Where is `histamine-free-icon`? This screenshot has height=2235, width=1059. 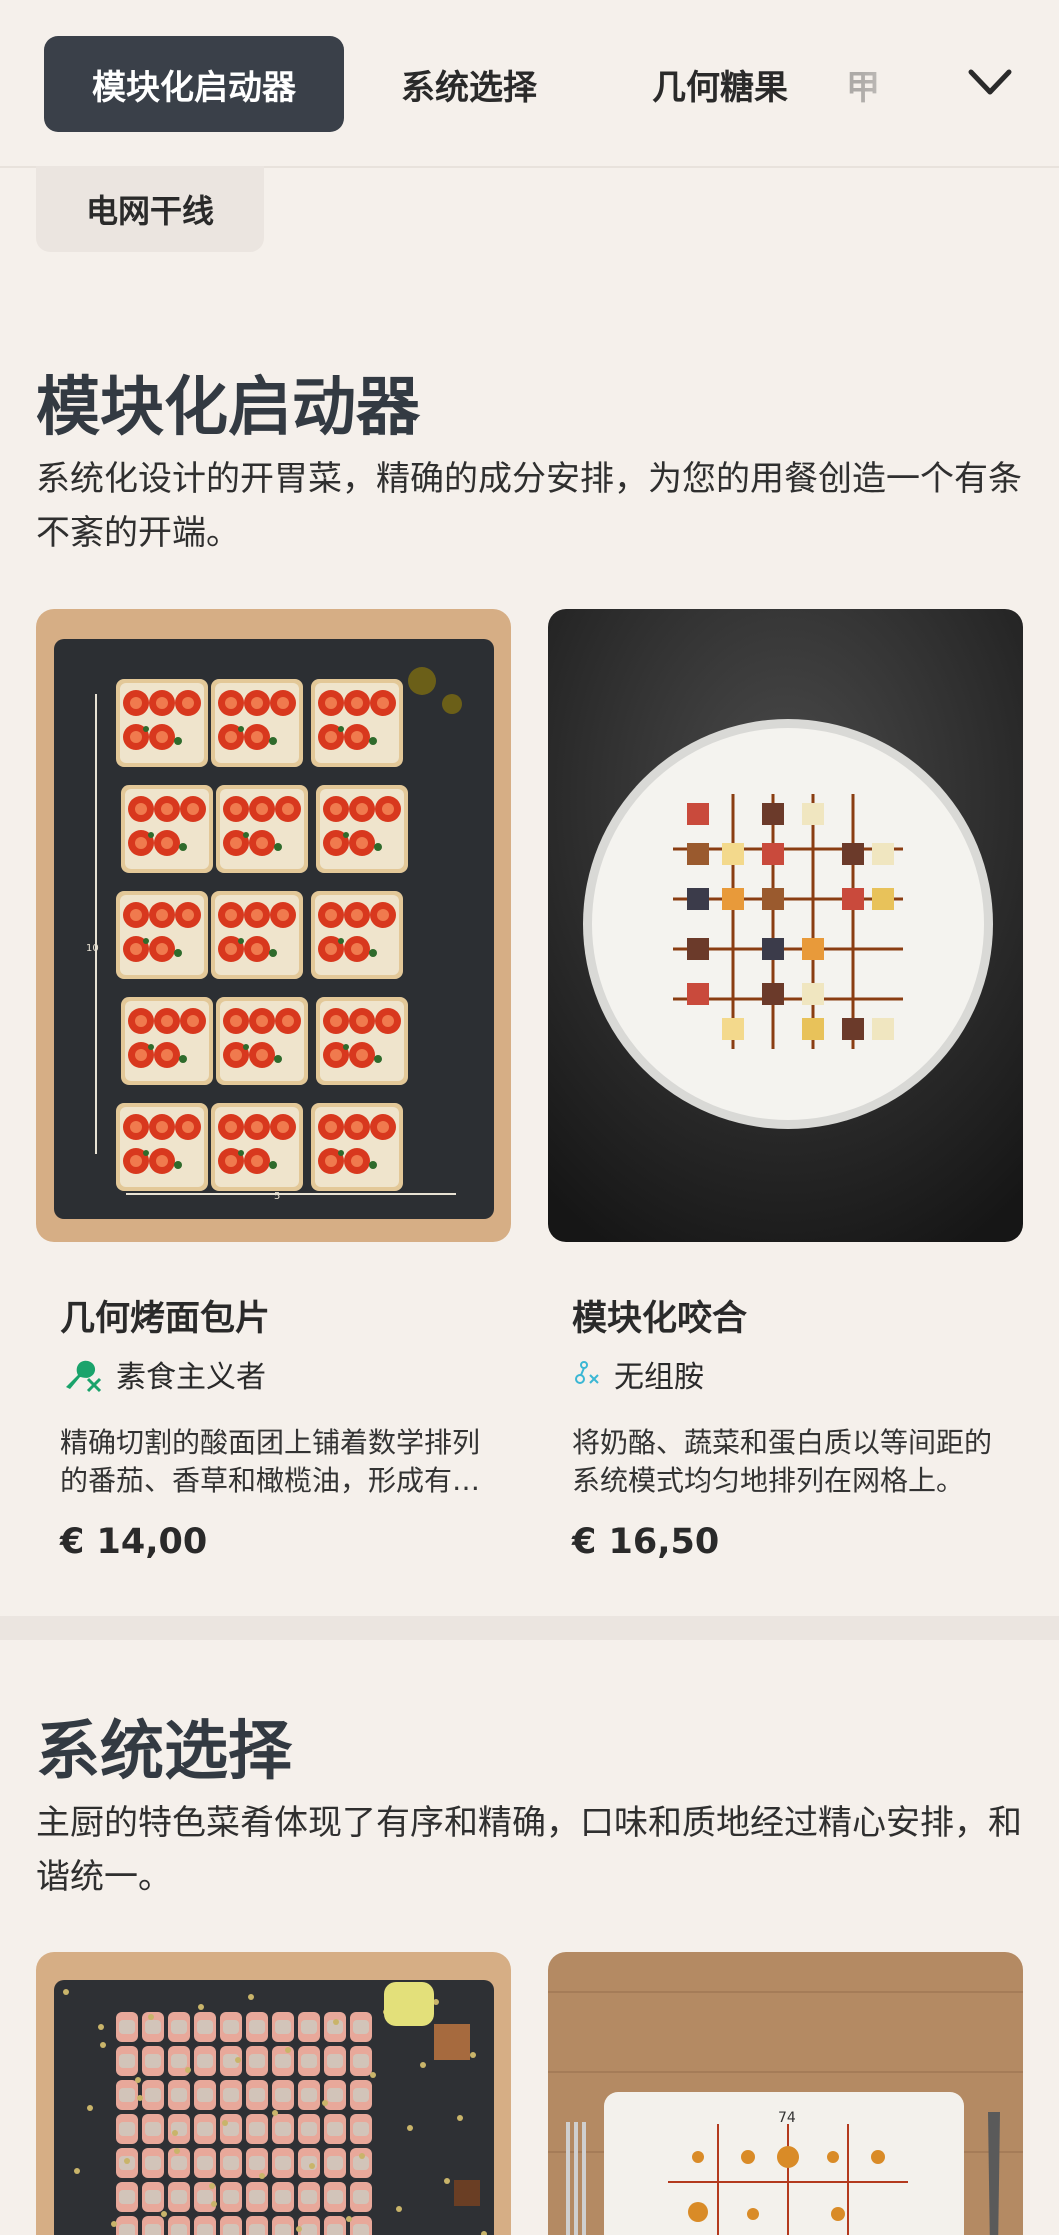
histamine-free-icon is located at coordinates (587, 1372).